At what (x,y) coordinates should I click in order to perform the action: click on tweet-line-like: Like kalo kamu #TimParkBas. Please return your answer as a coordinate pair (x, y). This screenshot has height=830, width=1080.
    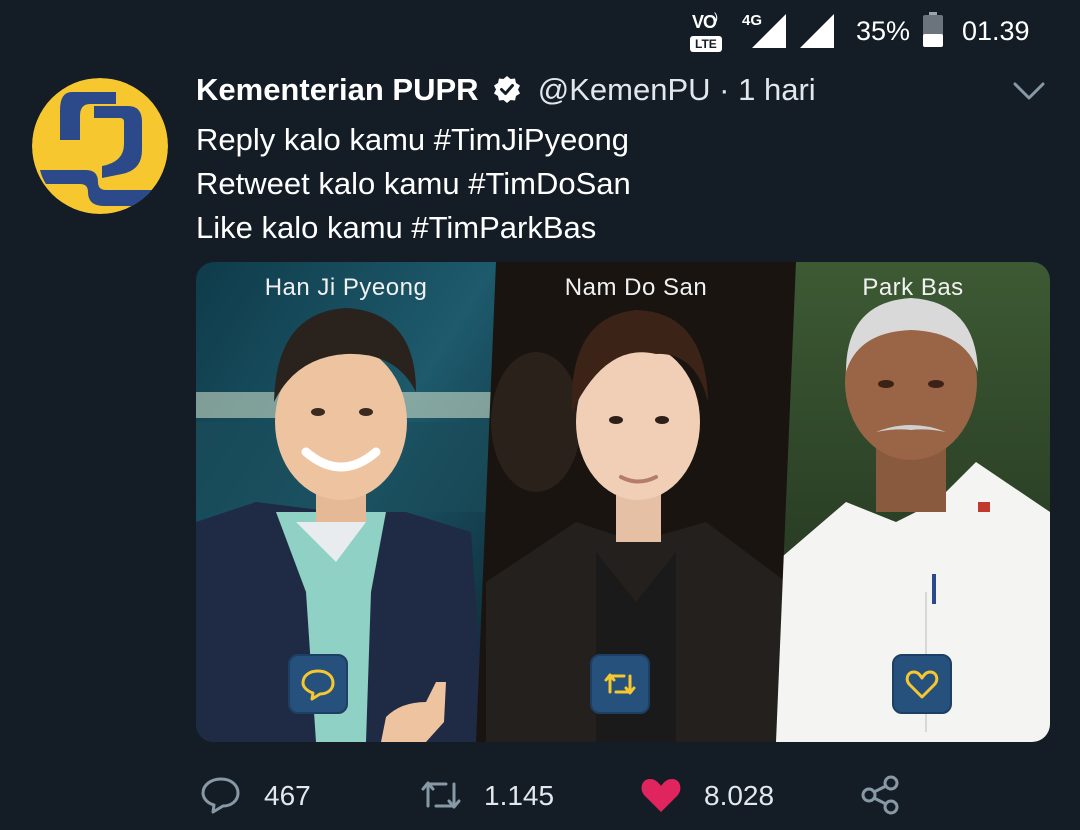
    Looking at the image, I should click on (396, 227).